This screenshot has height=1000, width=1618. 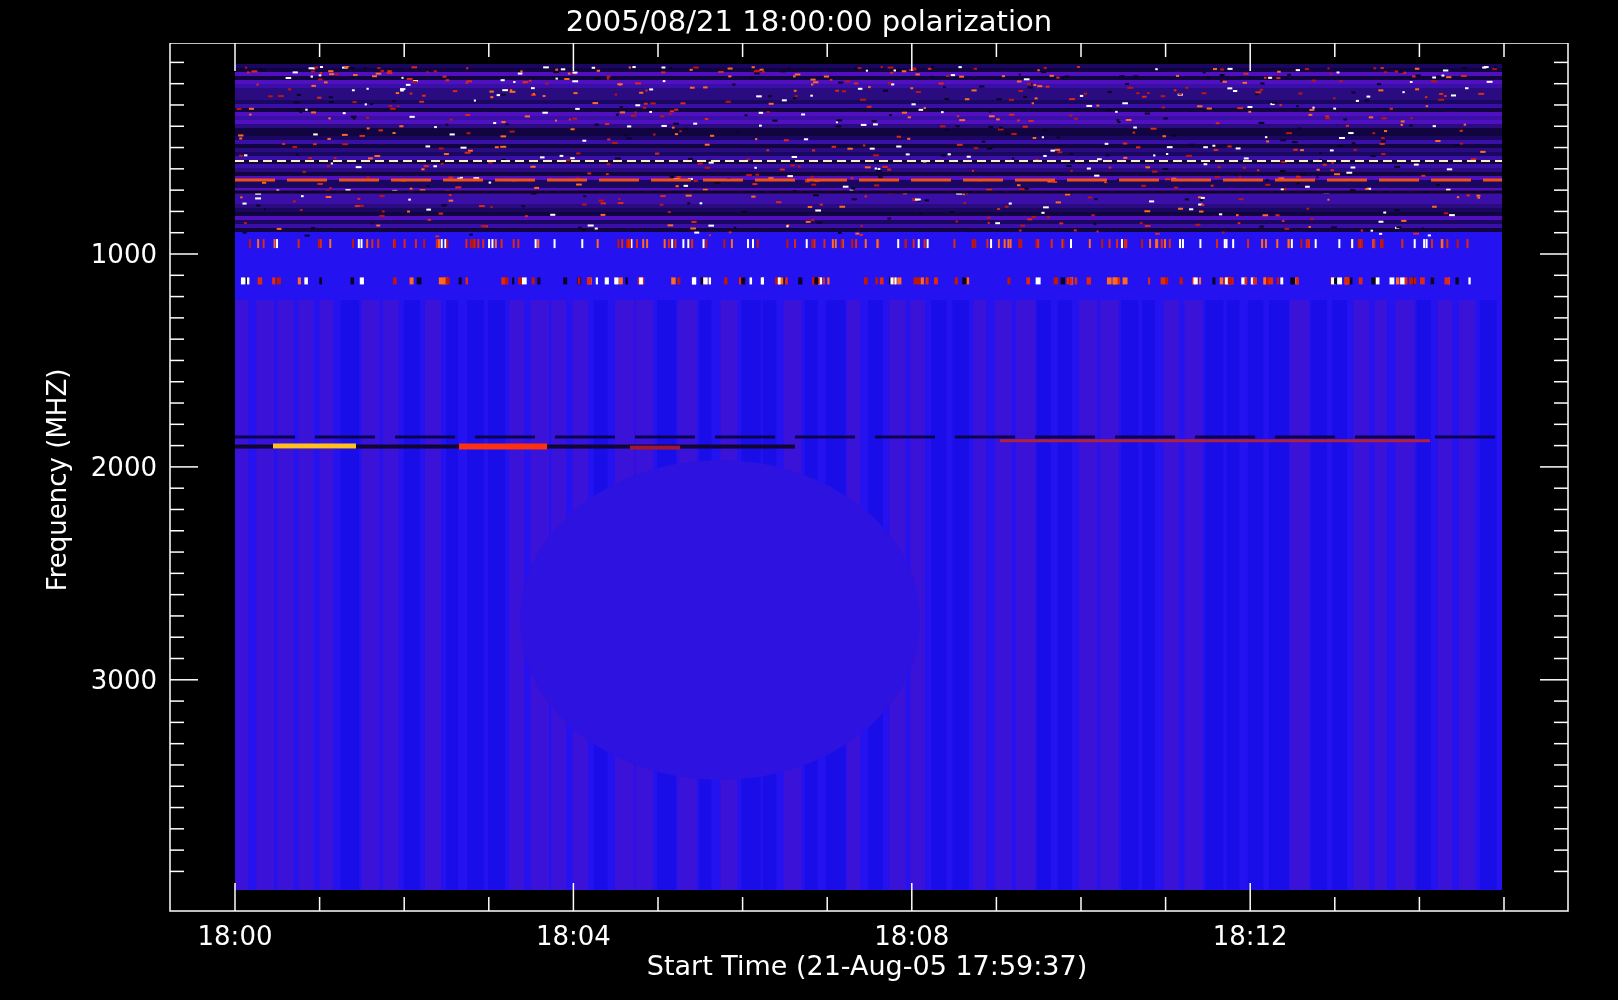 What do you see at coordinates (235, 936) in the screenshot?
I see `tick-label: 18:00` at bounding box center [235, 936].